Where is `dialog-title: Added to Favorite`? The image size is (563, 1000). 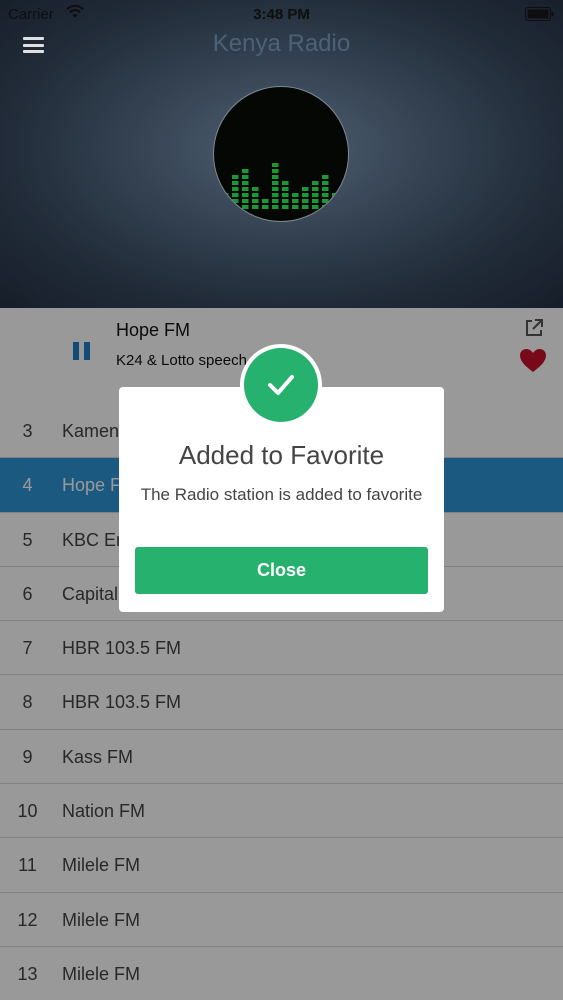
dialog-title: Added to Favorite is located at coordinates (281, 455).